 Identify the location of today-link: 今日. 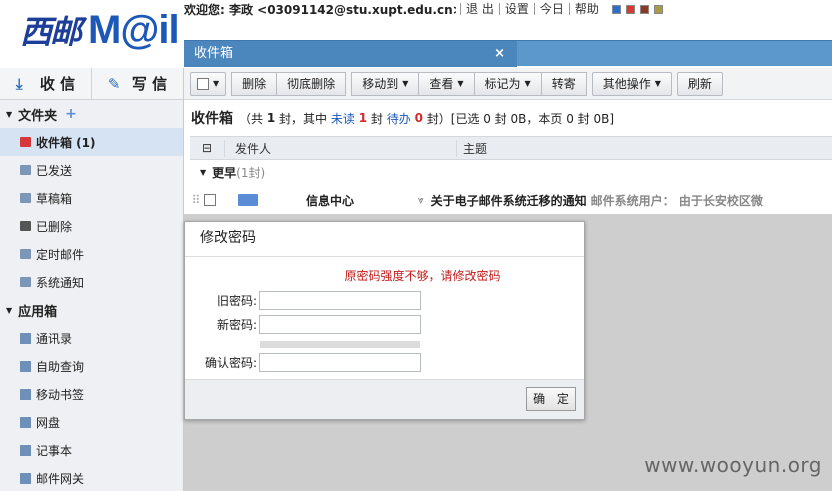
(551, 9).